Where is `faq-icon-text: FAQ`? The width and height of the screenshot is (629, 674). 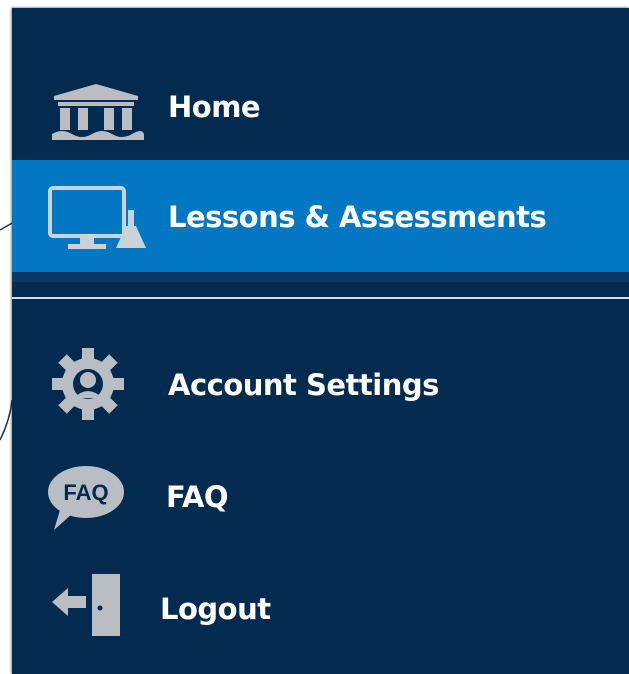
faq-icon-text: FAQ is located at coordinates (85, 492).